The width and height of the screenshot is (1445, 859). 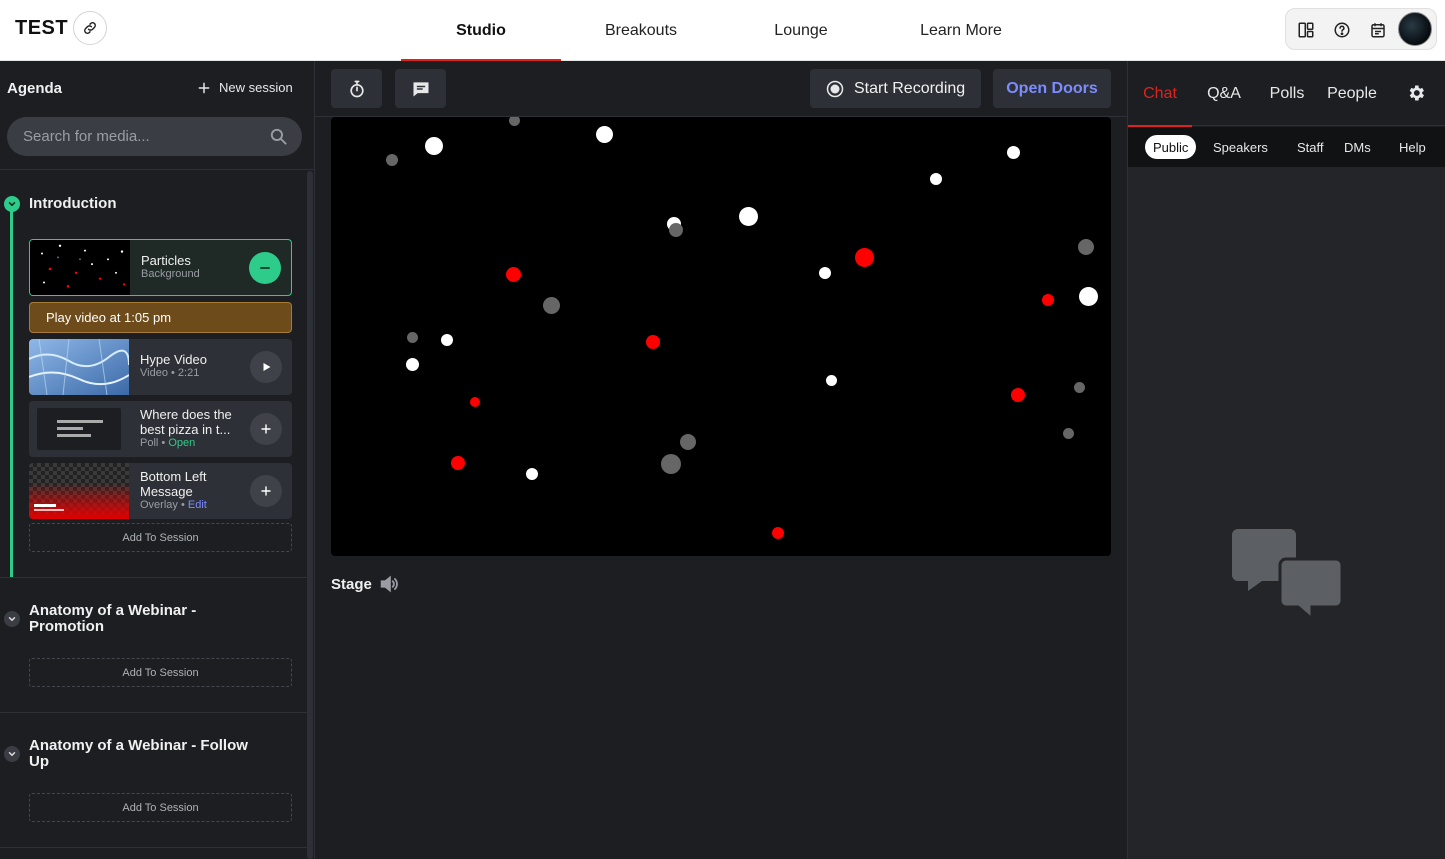 What do you see at coordinates (835, 88) in the screenshot?
I see `record-icon` at bounding box center [835, 88].